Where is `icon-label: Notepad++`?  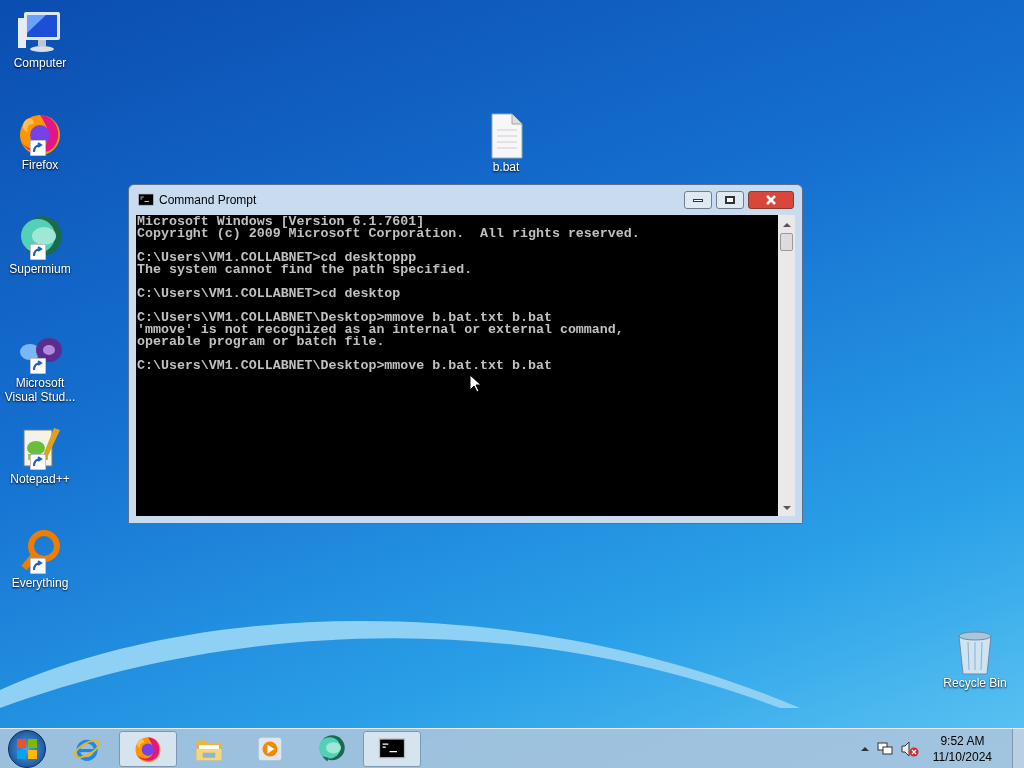
icon-label: Notepad++ is located at coordinates (40, 479).